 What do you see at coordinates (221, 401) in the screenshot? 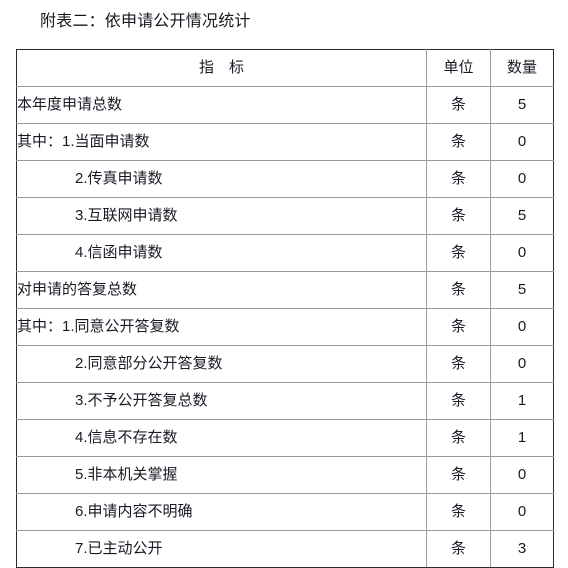
I see `cell-indicator: 3.不予公开答复总数` at bounding box center [221, 401].